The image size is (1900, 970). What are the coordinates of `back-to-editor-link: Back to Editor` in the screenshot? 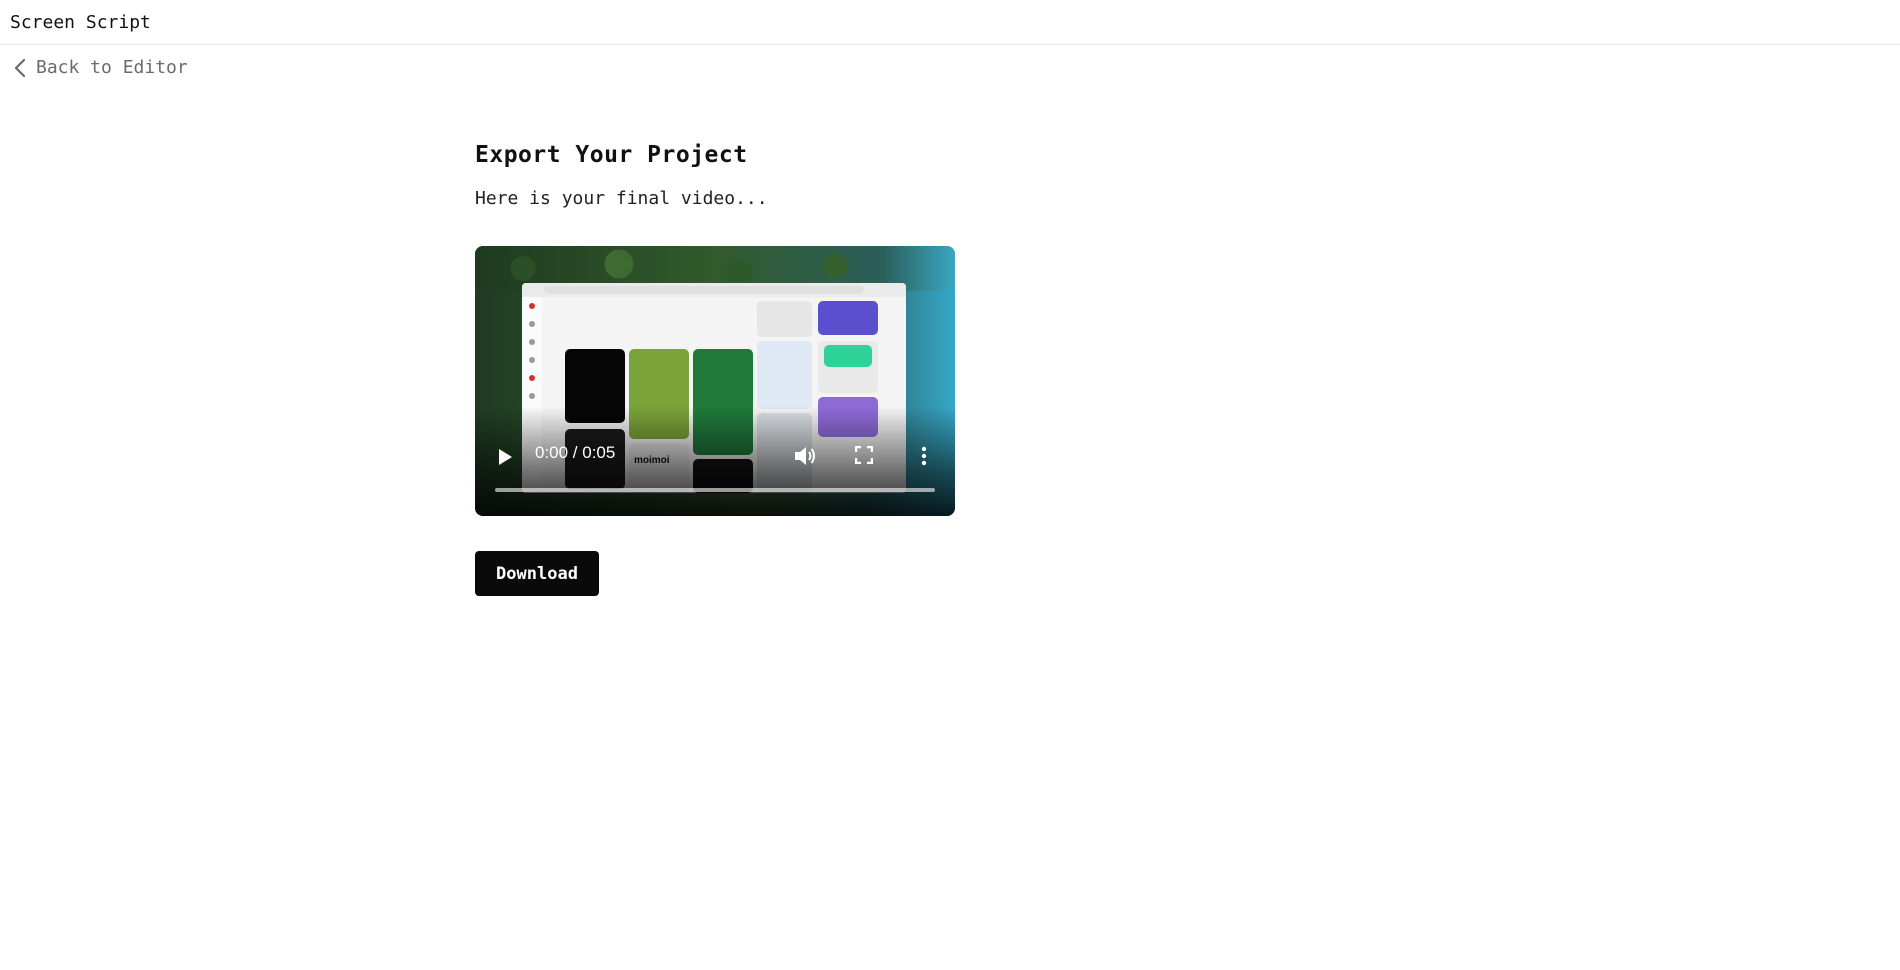 It's located at (101, 67).